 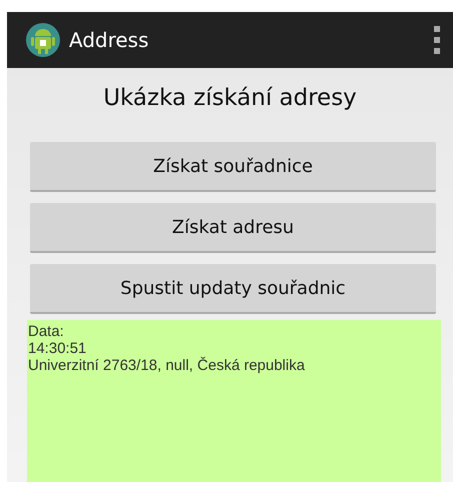 What do you see at coordinates (58, 348) in the screenshot?
I see `output-text: 14:30:51` at bounding box center [58, 348].